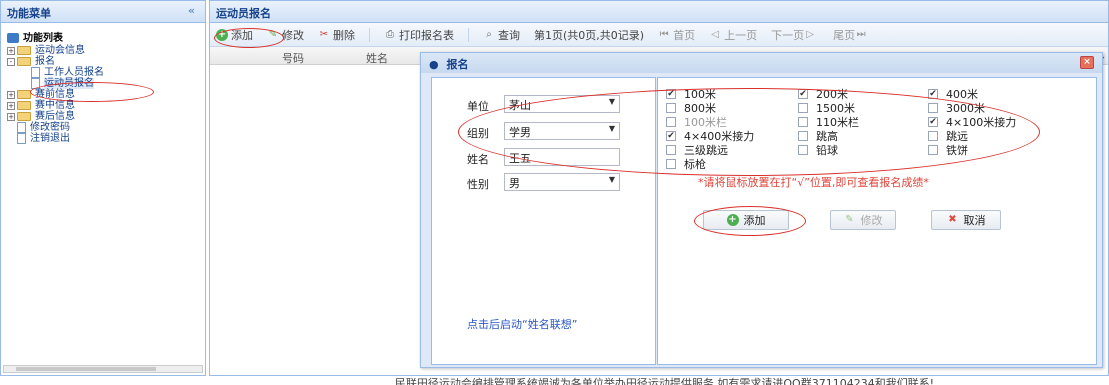 This screenshot has width=1109, height=385. Describe the element at coordinates (106, 116) in the screenshot. I see `tree-item-post-race-info: + 赛后信息` at that location.